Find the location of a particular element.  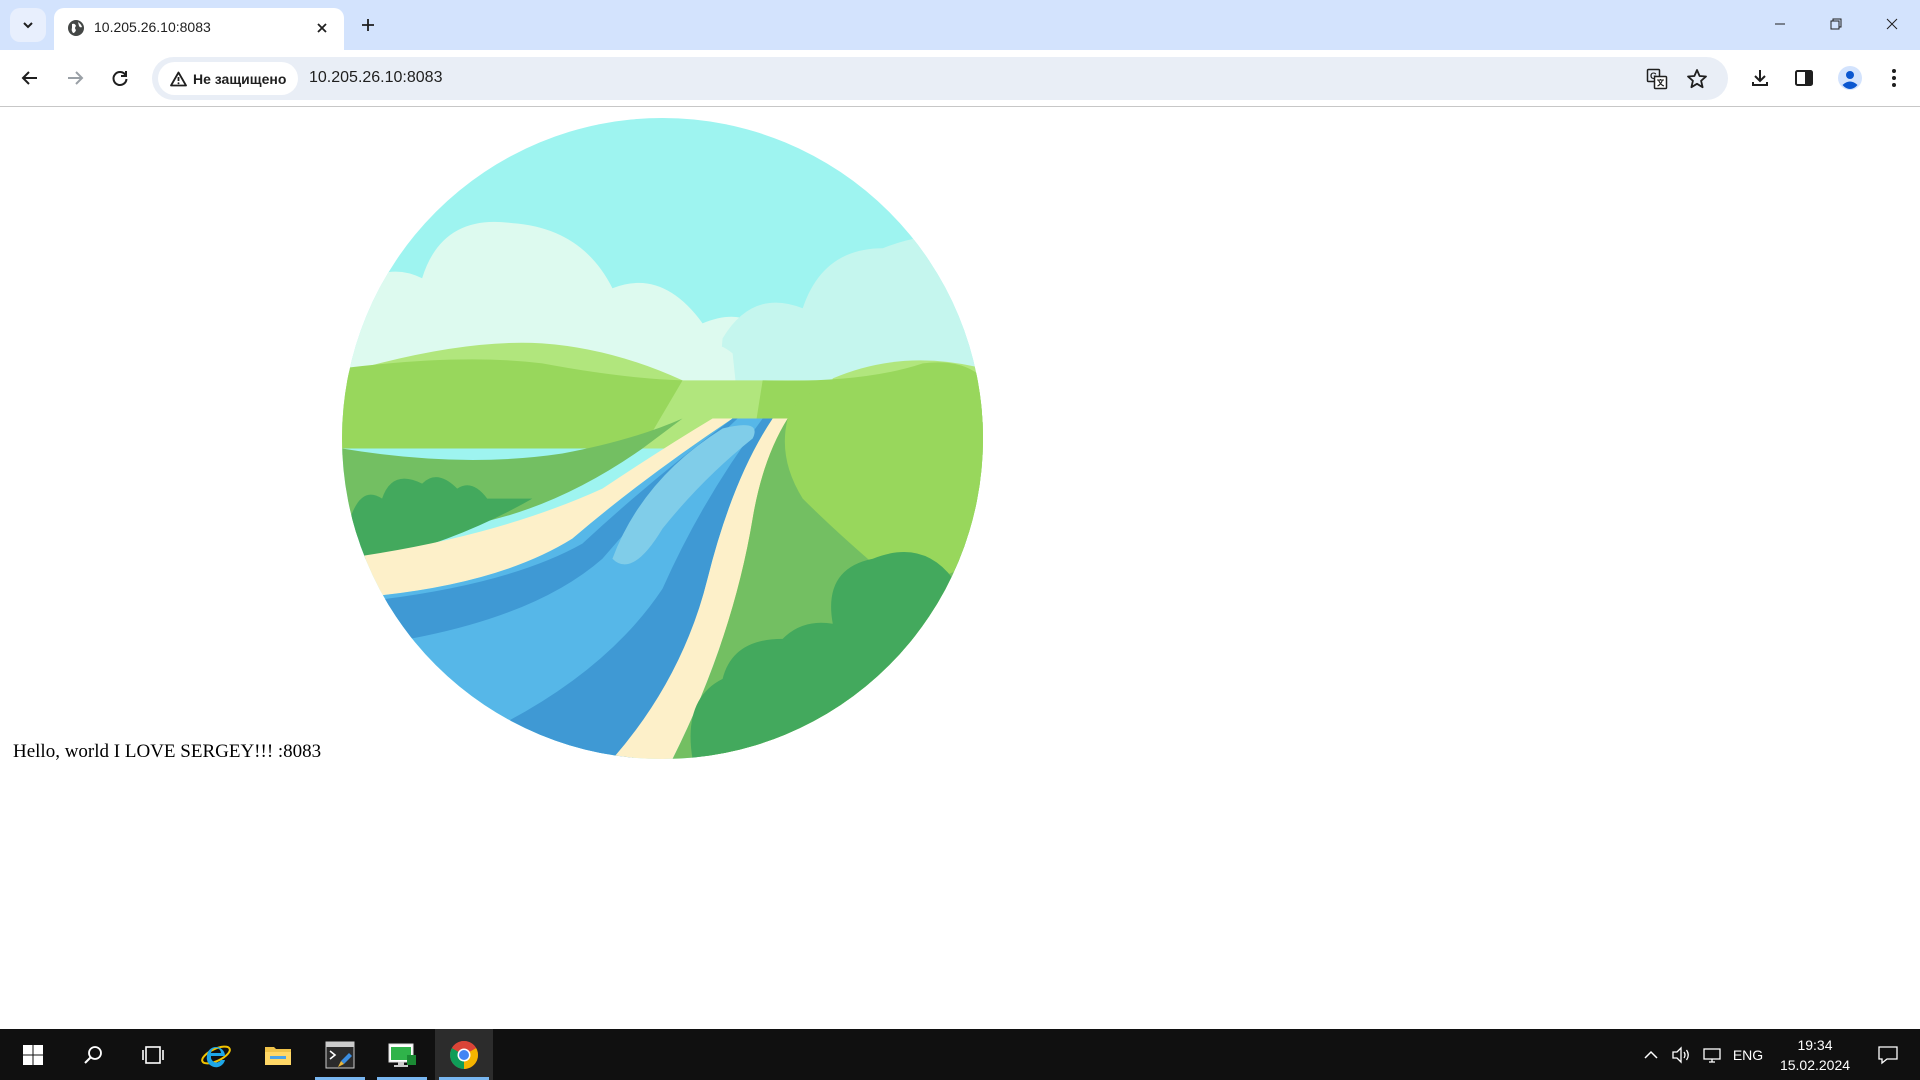

network-icon is located at coordinates (1712, 1055).